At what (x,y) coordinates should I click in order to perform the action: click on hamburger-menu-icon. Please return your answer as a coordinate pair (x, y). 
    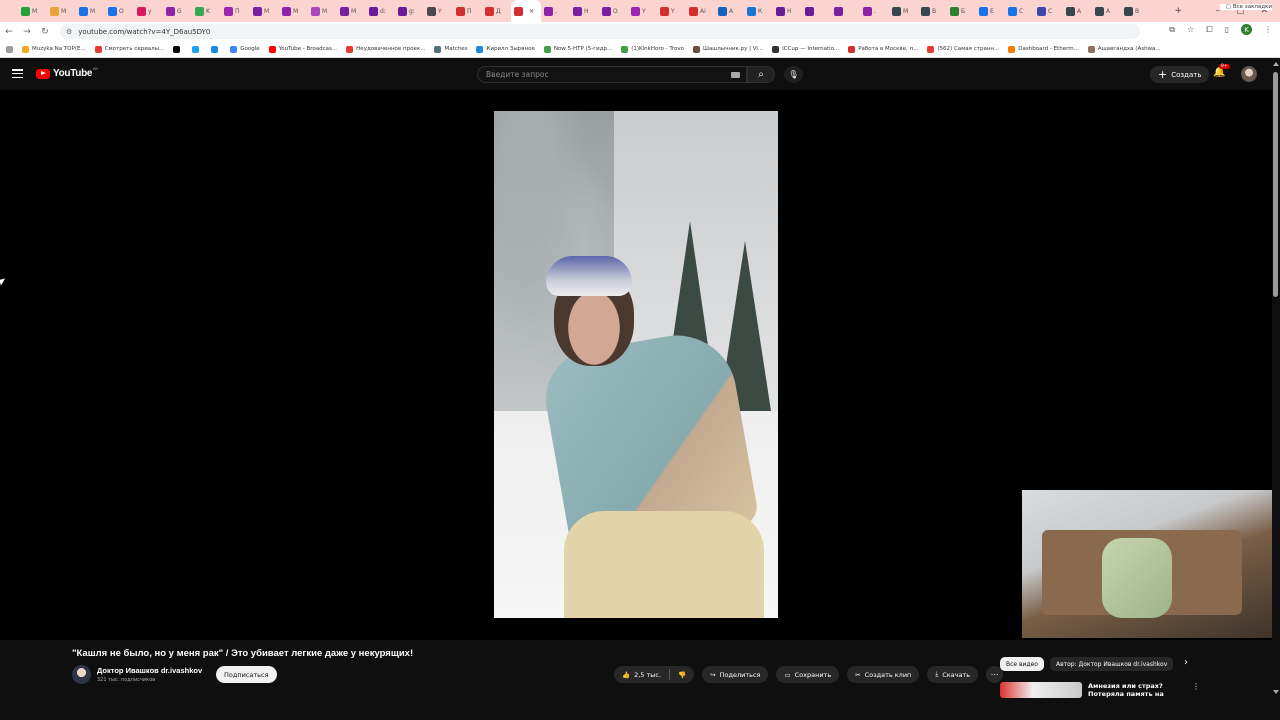
    Looking at the image, I should click on (17, 73).